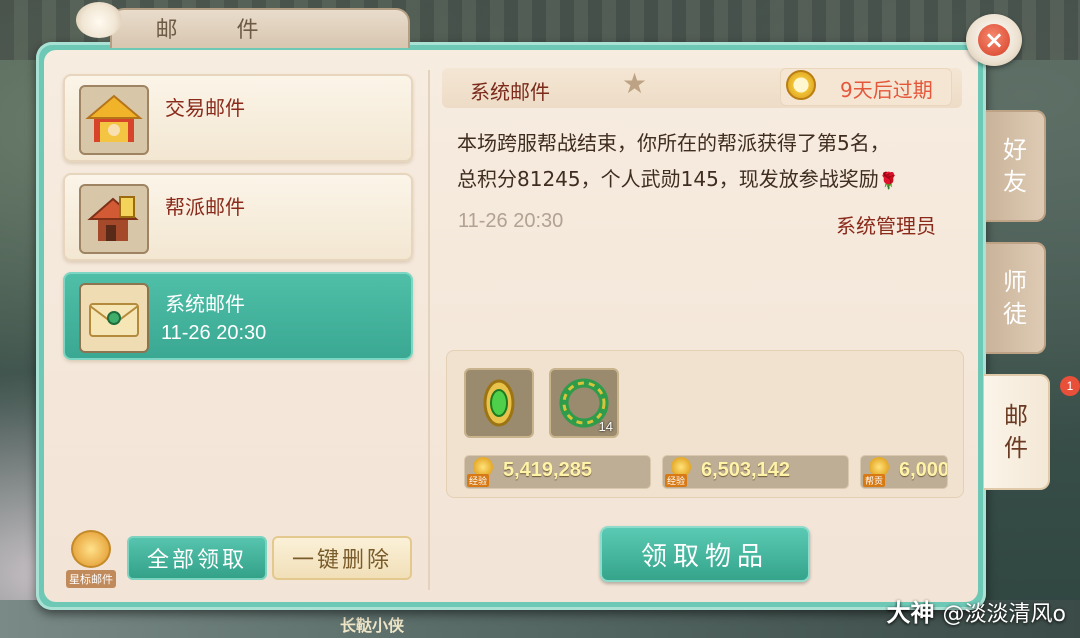 The width and height of the screenshot is (1080, 638). I want to click on lotus-ornament-icon, so click(99, 20).